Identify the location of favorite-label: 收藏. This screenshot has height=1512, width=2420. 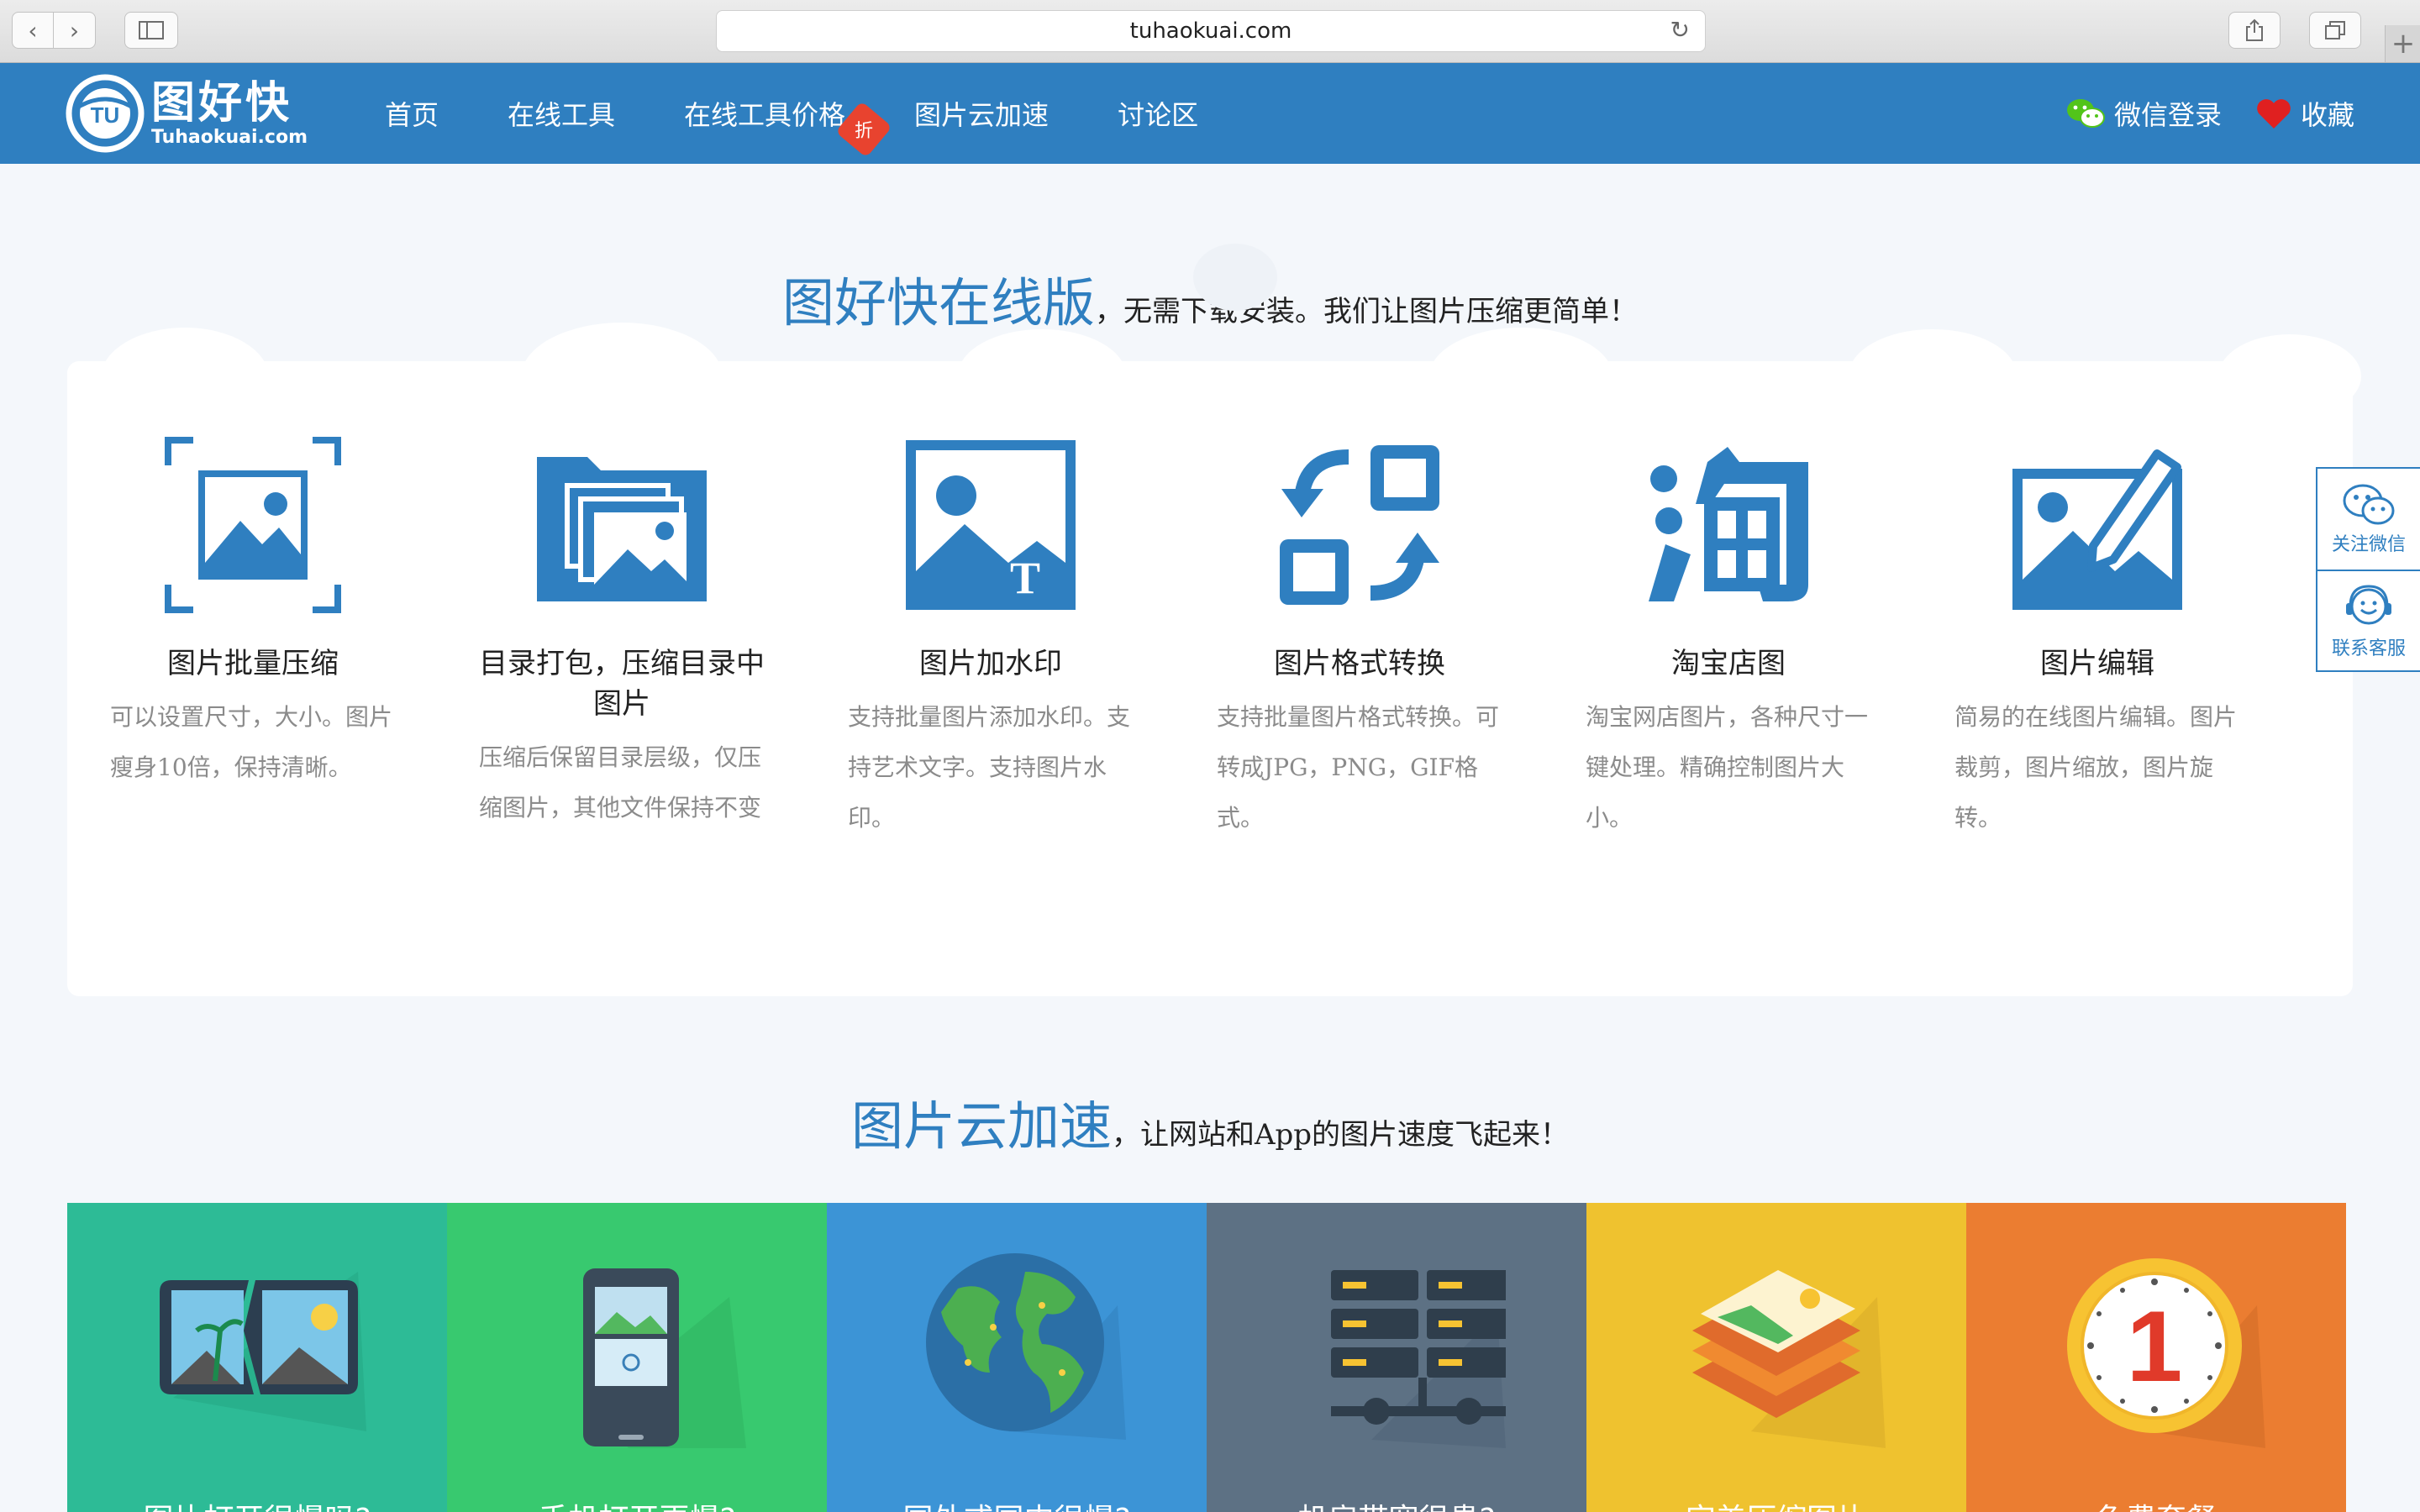
(2327, 115).